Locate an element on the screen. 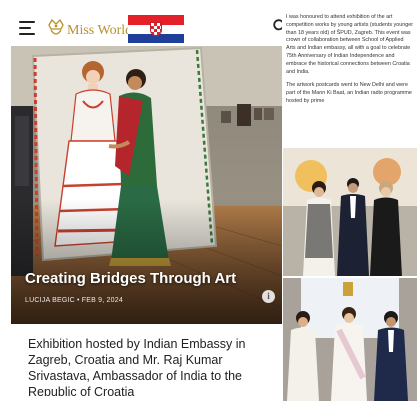 The image size is (417, 401). brand-name: Miss World is located at coordinates (99, 31).